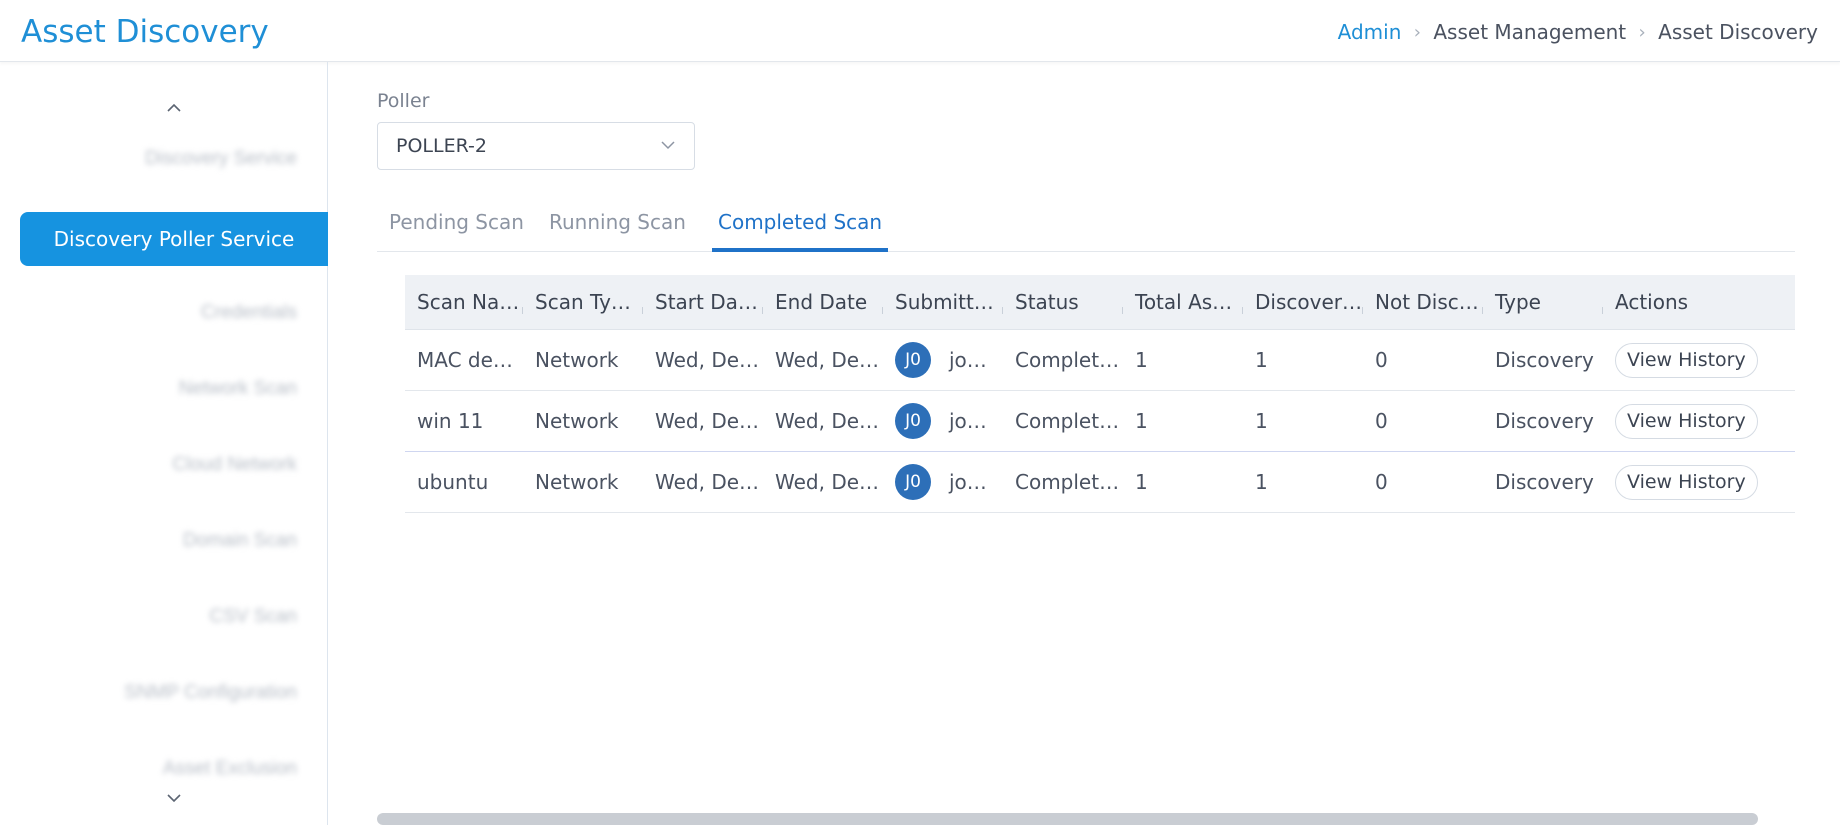 The height and width of the screenshot is (825, 1840). Describe the element at coordinates (240, 541) in the screenshot. I see `sidebar-item-domain-scan: Domain Scan` at that location.